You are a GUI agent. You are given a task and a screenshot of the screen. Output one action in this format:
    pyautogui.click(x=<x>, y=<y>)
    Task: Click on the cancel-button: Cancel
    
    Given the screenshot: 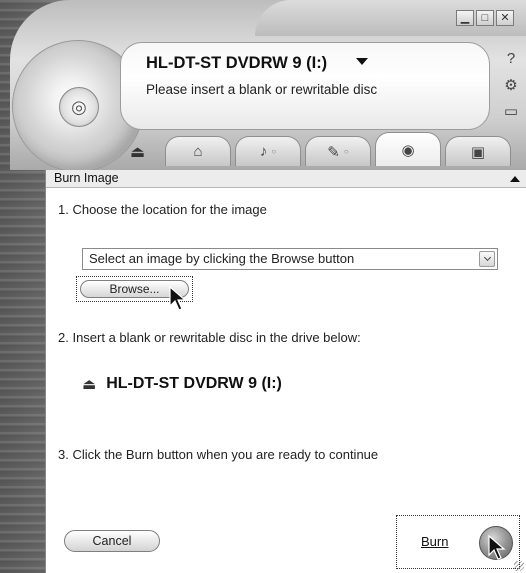 What is the action you would take?
    pyautogui.click(x=112, y=541)
    